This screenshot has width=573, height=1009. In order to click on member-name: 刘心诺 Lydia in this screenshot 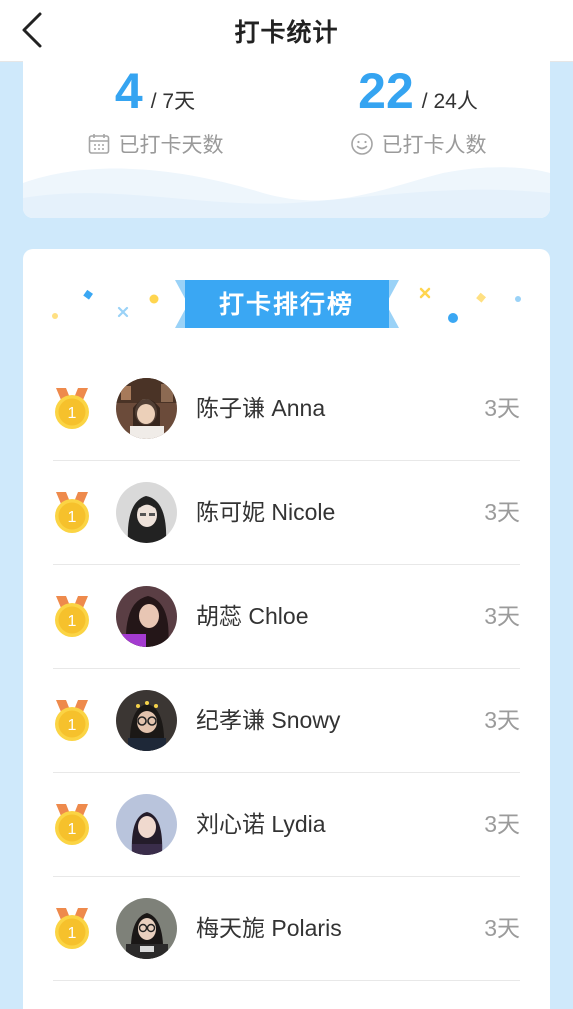, I will do `click(261, 824)`.